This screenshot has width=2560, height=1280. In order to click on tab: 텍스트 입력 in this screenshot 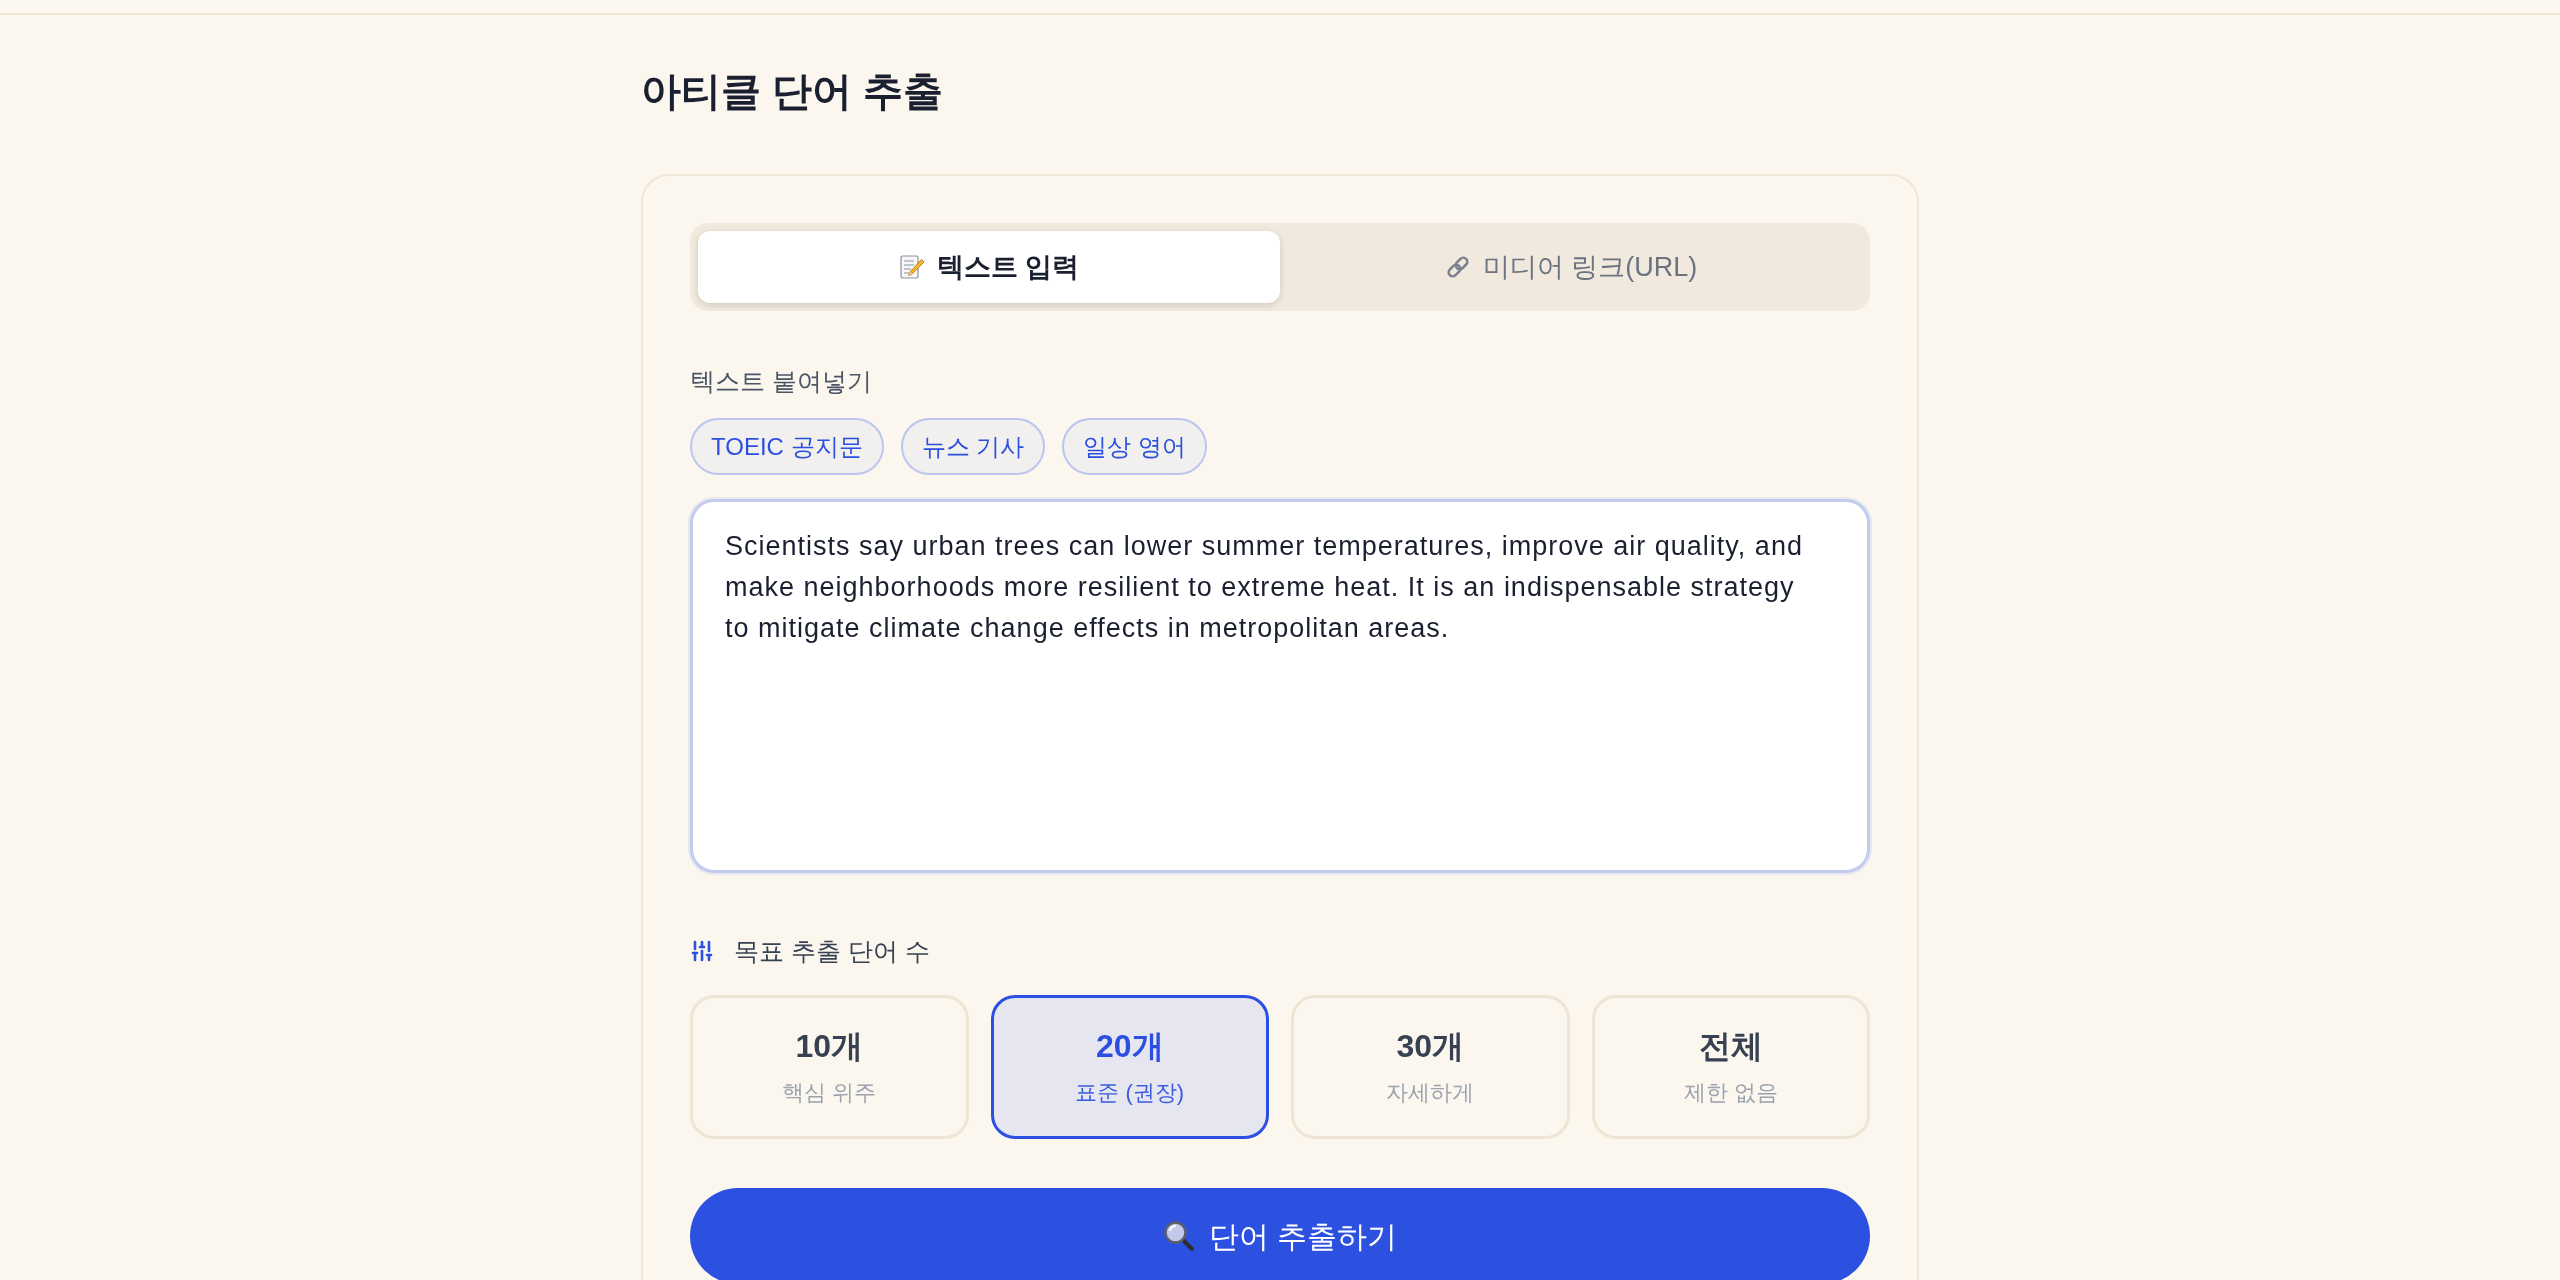, I will do `click(989, 267)`.